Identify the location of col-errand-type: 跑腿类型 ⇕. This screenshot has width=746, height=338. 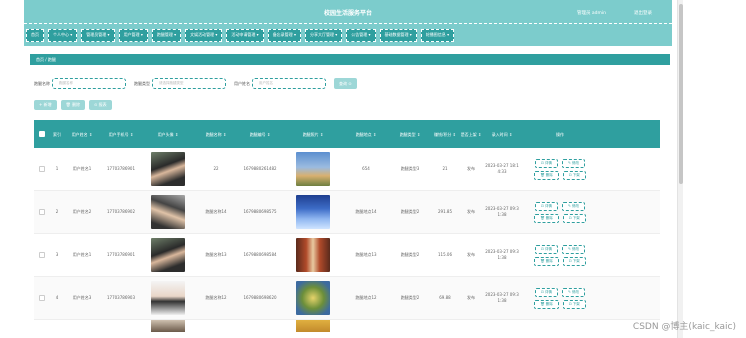
(410, 134).